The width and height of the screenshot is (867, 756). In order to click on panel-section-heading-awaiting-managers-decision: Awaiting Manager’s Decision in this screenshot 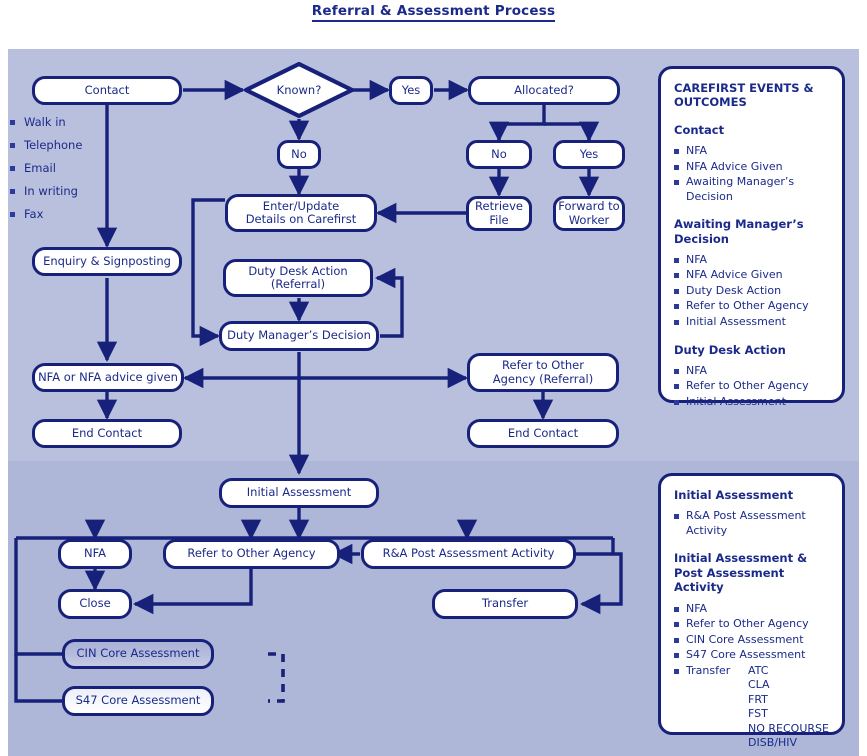, I will do `click(739, 231)`.